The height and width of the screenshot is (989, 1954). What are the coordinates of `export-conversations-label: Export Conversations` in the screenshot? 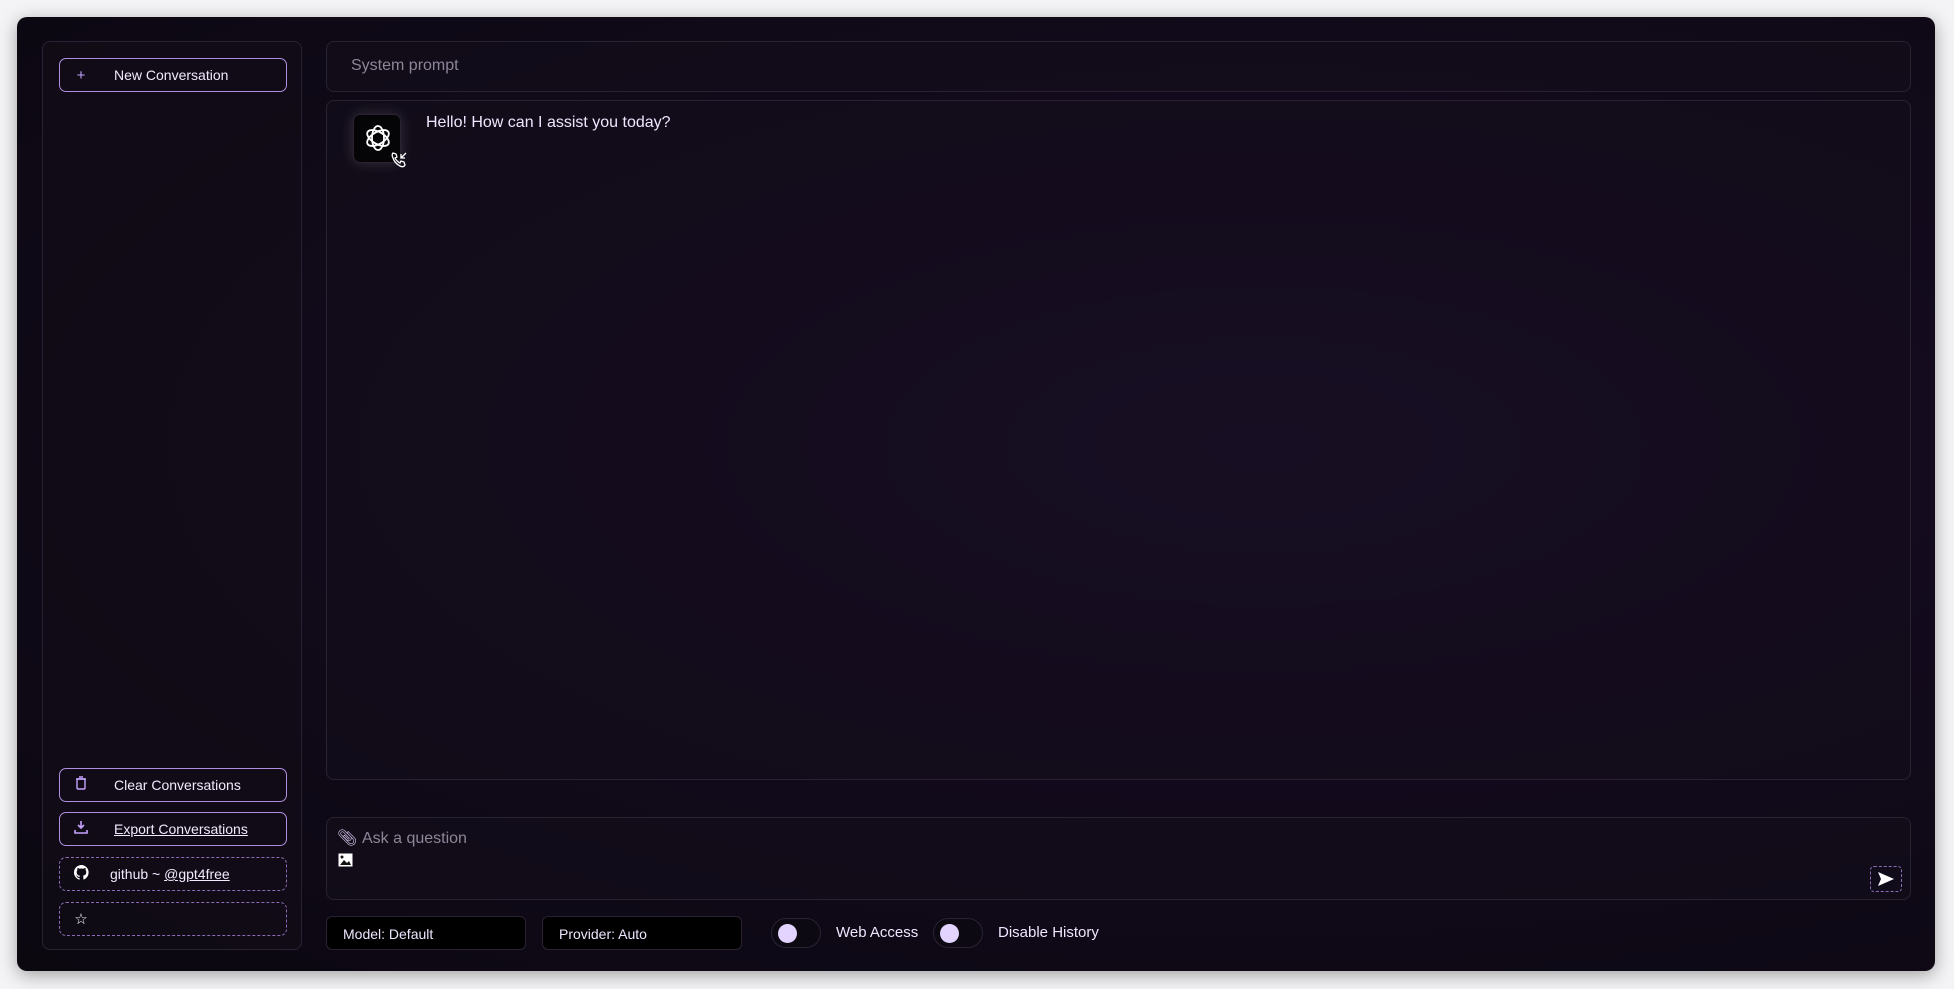 It's located at (181, 829).